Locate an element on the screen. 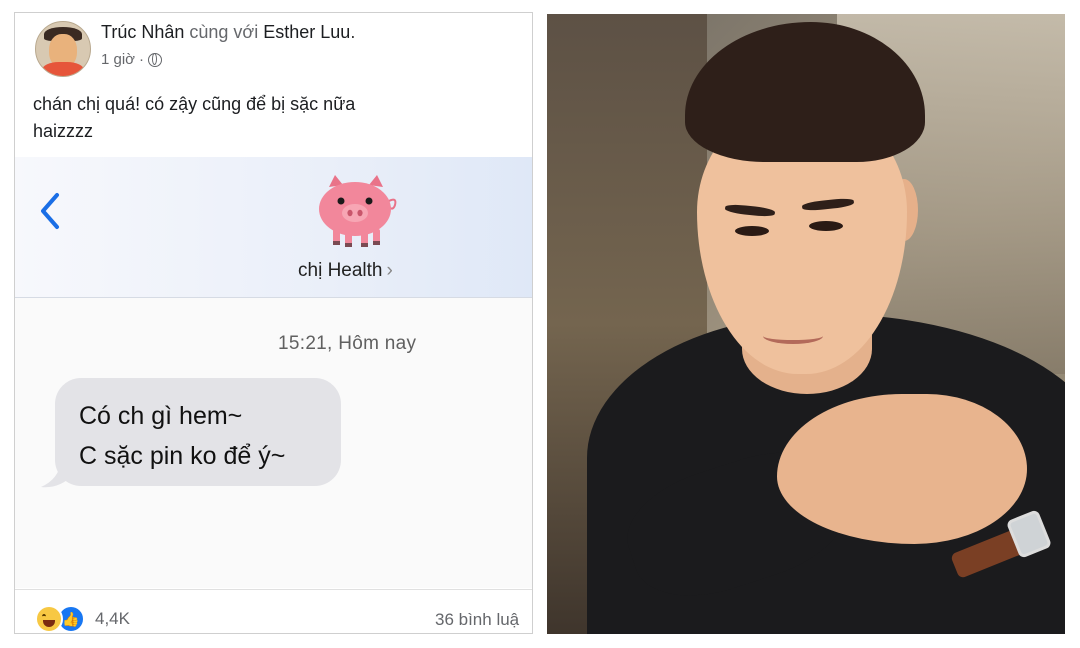  message-line: C sặc pin ko để ý~ is located at coordinates (182, 456).